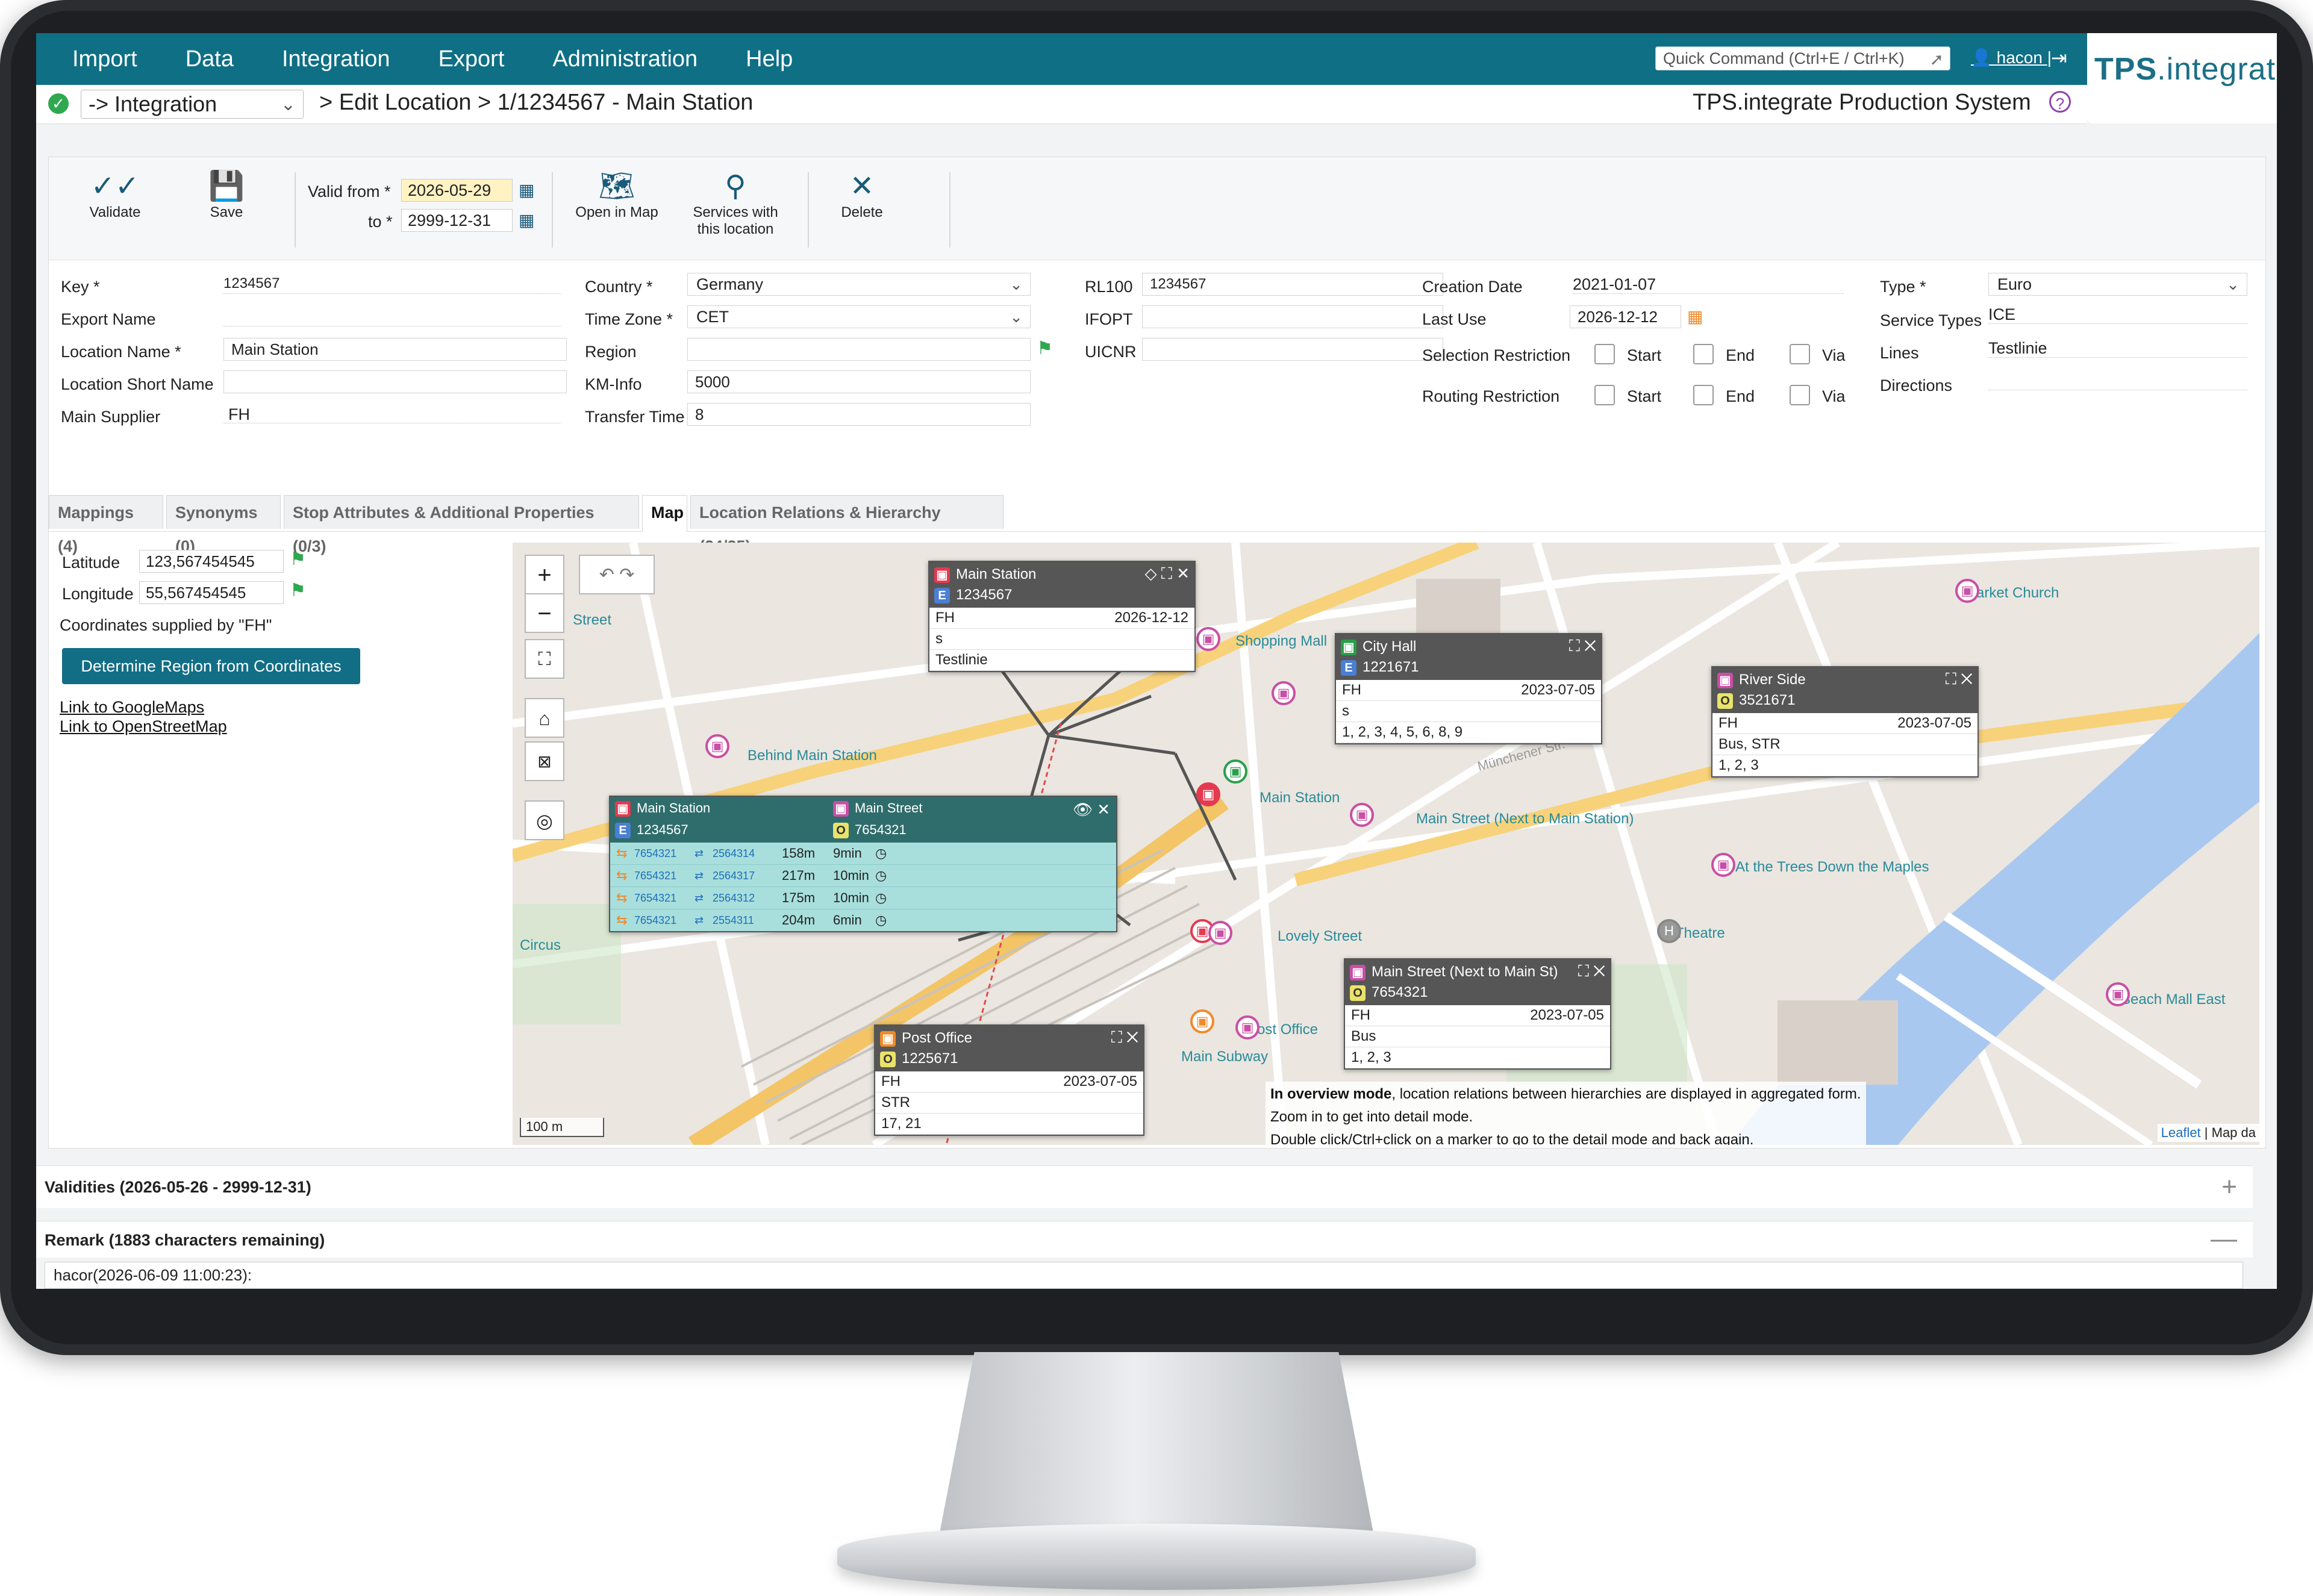 The height and width of the screenshot is (1596, 2313). Describe the element at coordinates (617, 195) in the screenshot. I see `open-in-map-button: 🗺 Open in Map` at that location.